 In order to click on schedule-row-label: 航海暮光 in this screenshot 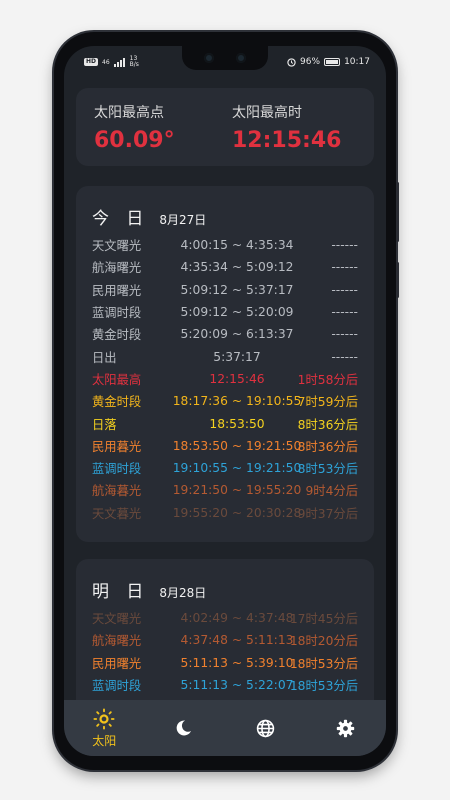, I will do `click(117, 491)`.